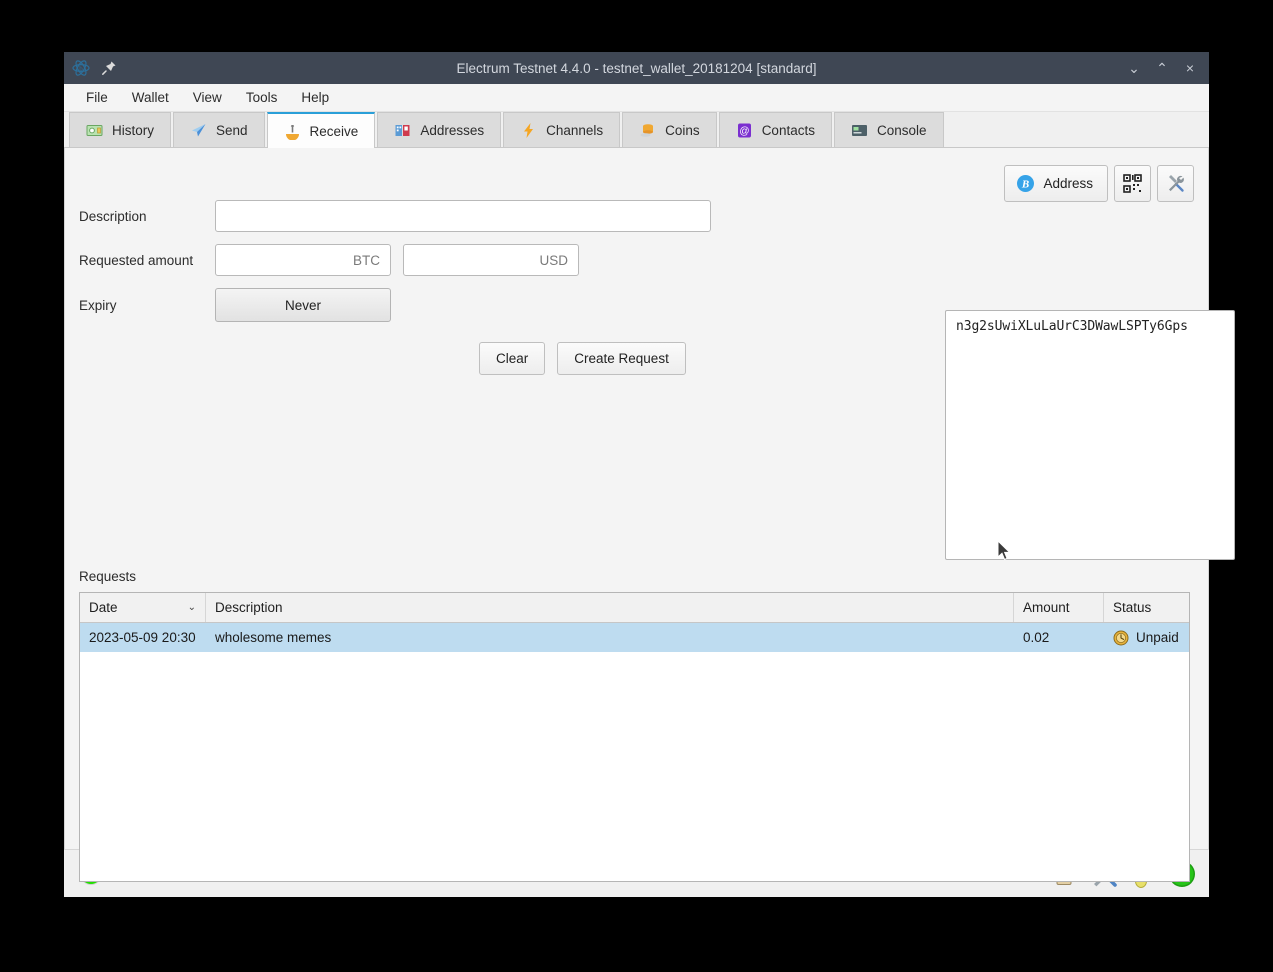 The width and height of the screenshot is (1273, 972). I want to click on column-header-description: Description, so click(610, 607).